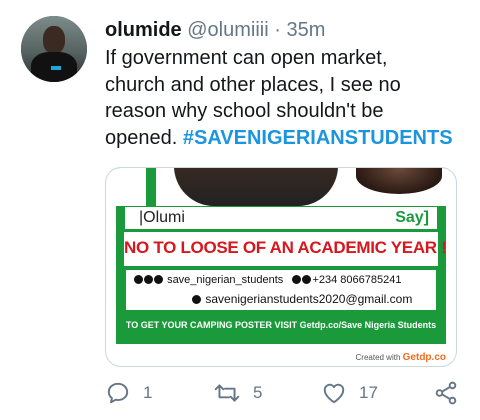 The image size is (480, 420). I want to click on user-handle: @olumiiii, so click(227, 30).